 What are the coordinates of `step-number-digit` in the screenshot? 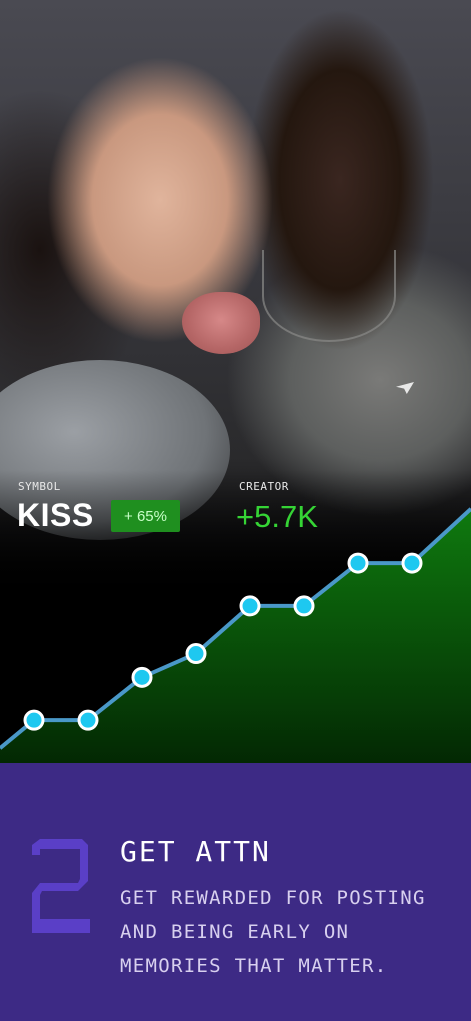 It's located at (61, 886).